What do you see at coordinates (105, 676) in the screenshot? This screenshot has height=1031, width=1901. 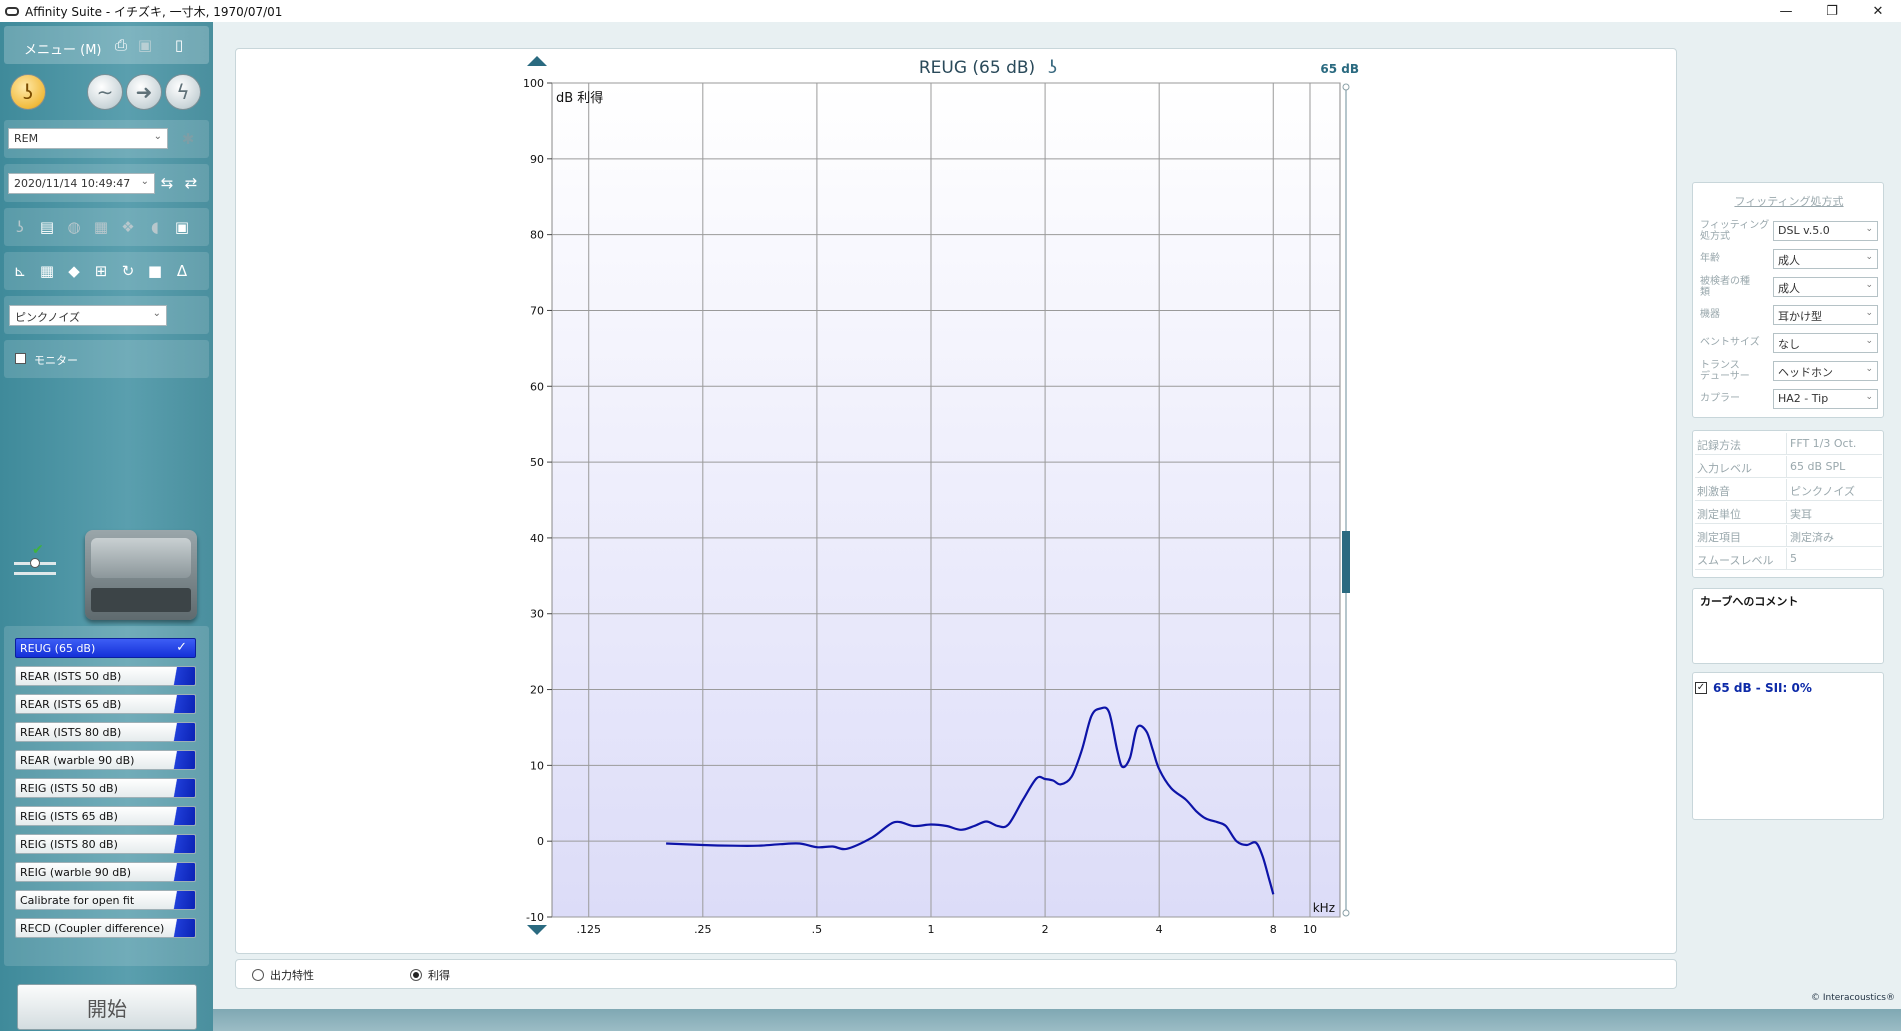 I see `measurement-button: REAR (ISTS 50 dB)` at bounding box center [105, 676].